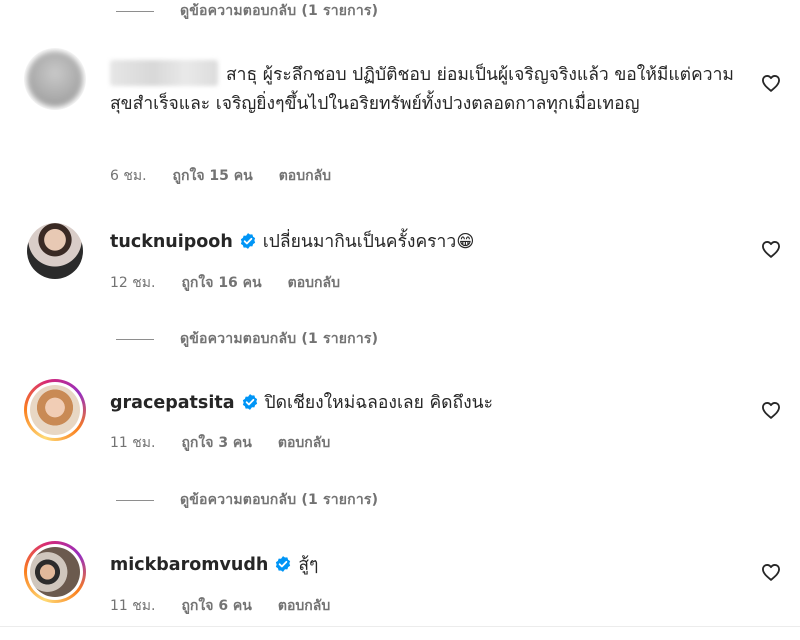  Describe the element at coordinates (425, 565) in the screenshot. I see `comment-body: mickbaromvudh สู้ๆ` at that location.